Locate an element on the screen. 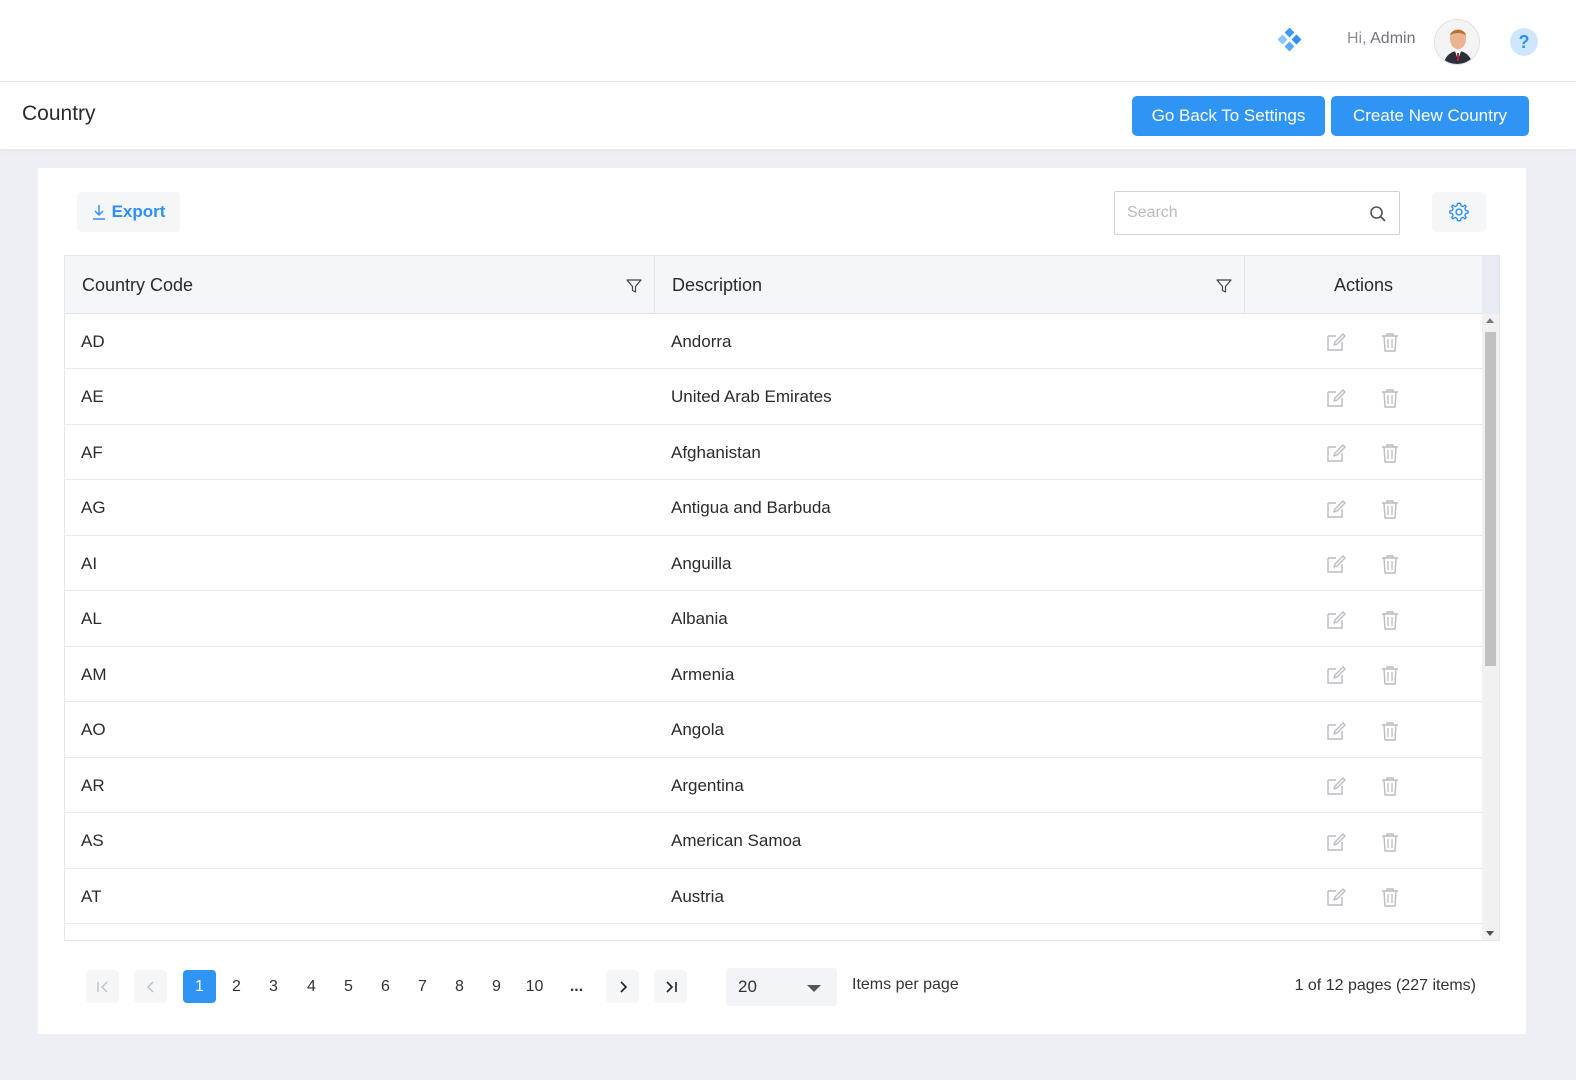 This screenshot has height=1080, width=1576. table-row: AG Antigua and Barbuda is located at coordinates (773, 508).